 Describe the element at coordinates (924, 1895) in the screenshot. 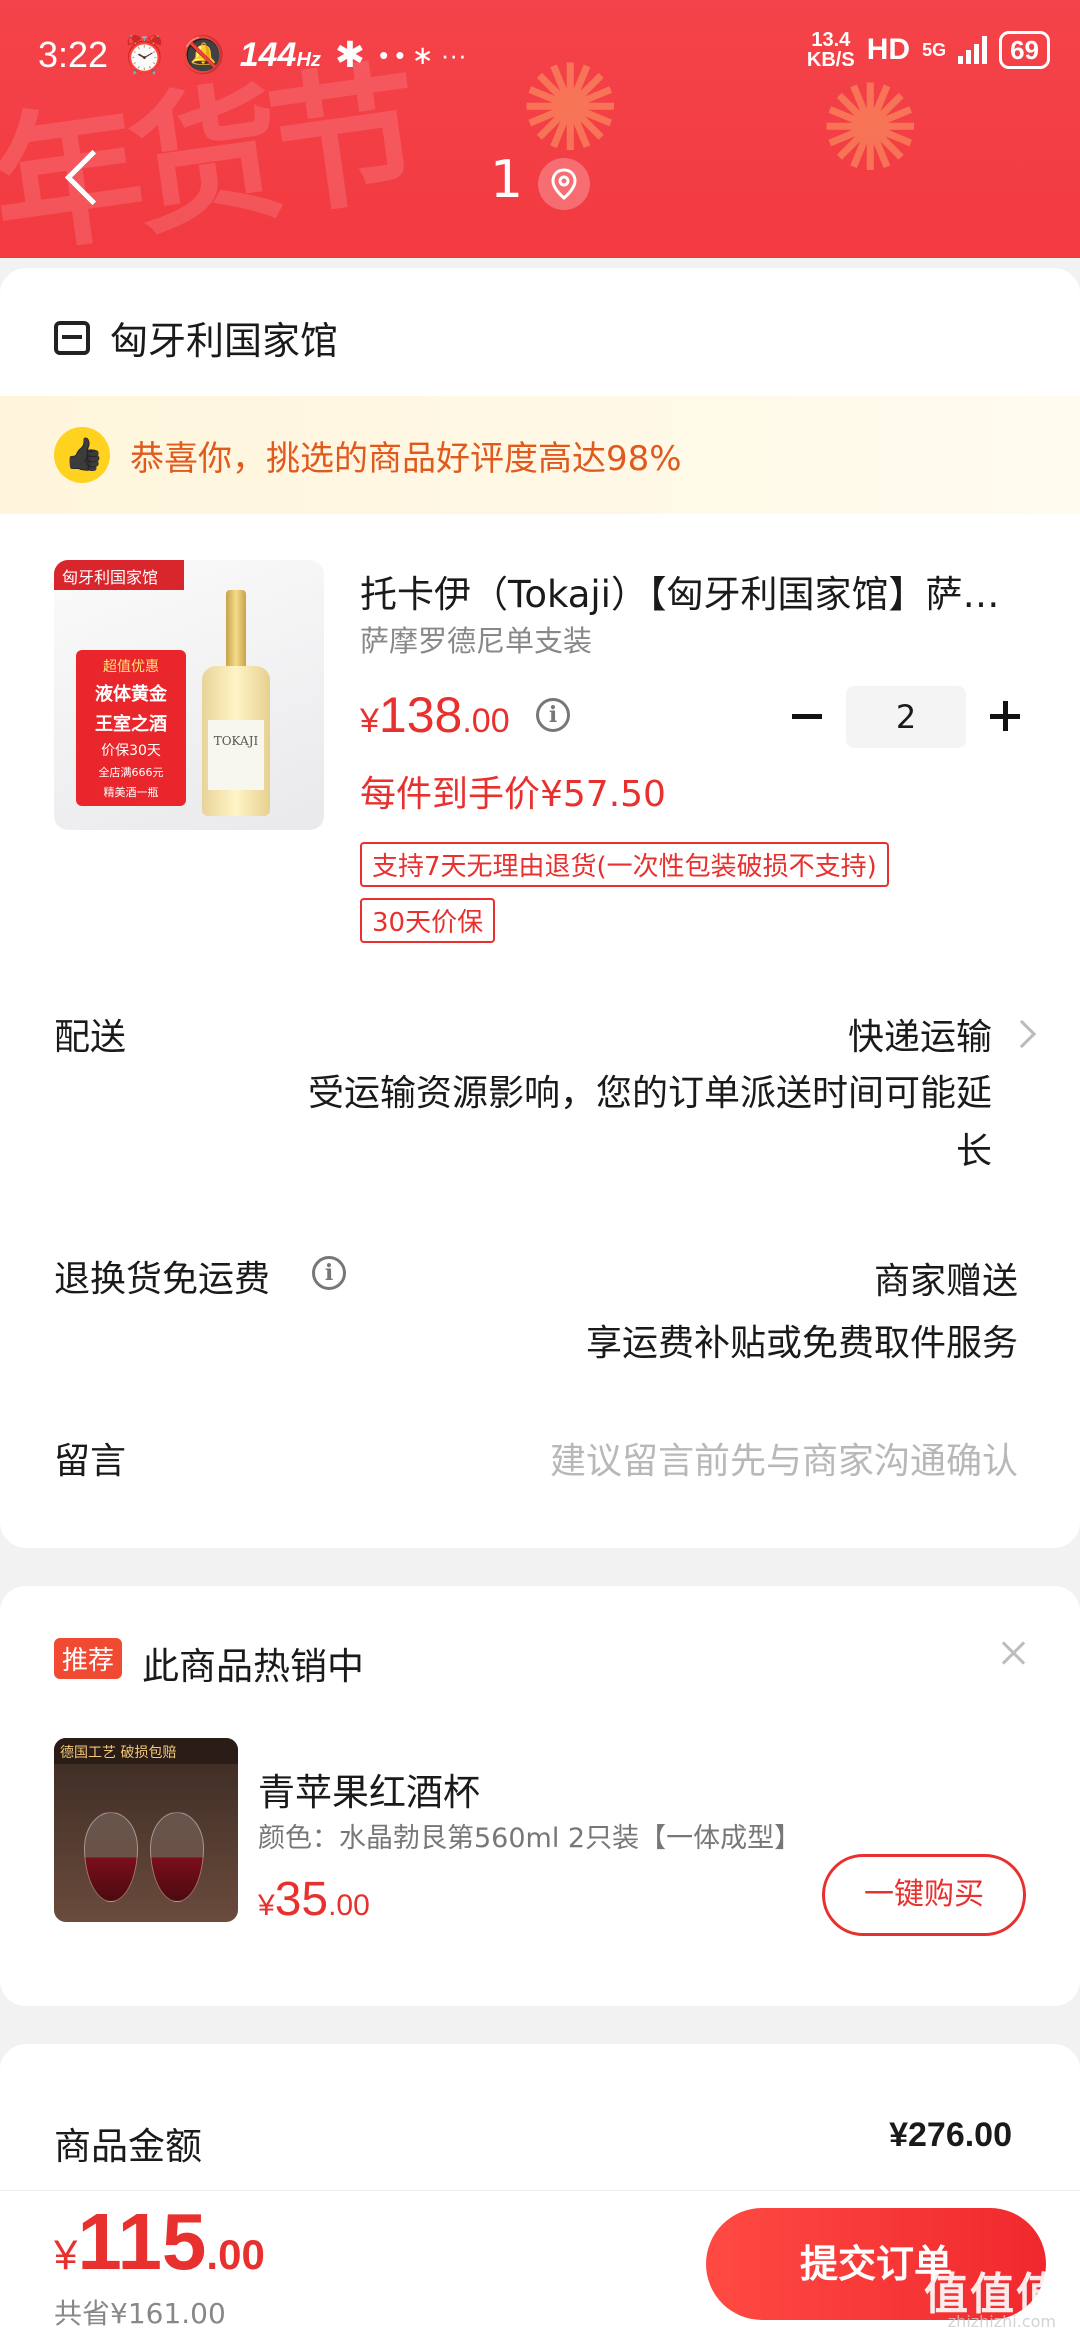

I see `one-click-buy-button: 一键购买` at that location.